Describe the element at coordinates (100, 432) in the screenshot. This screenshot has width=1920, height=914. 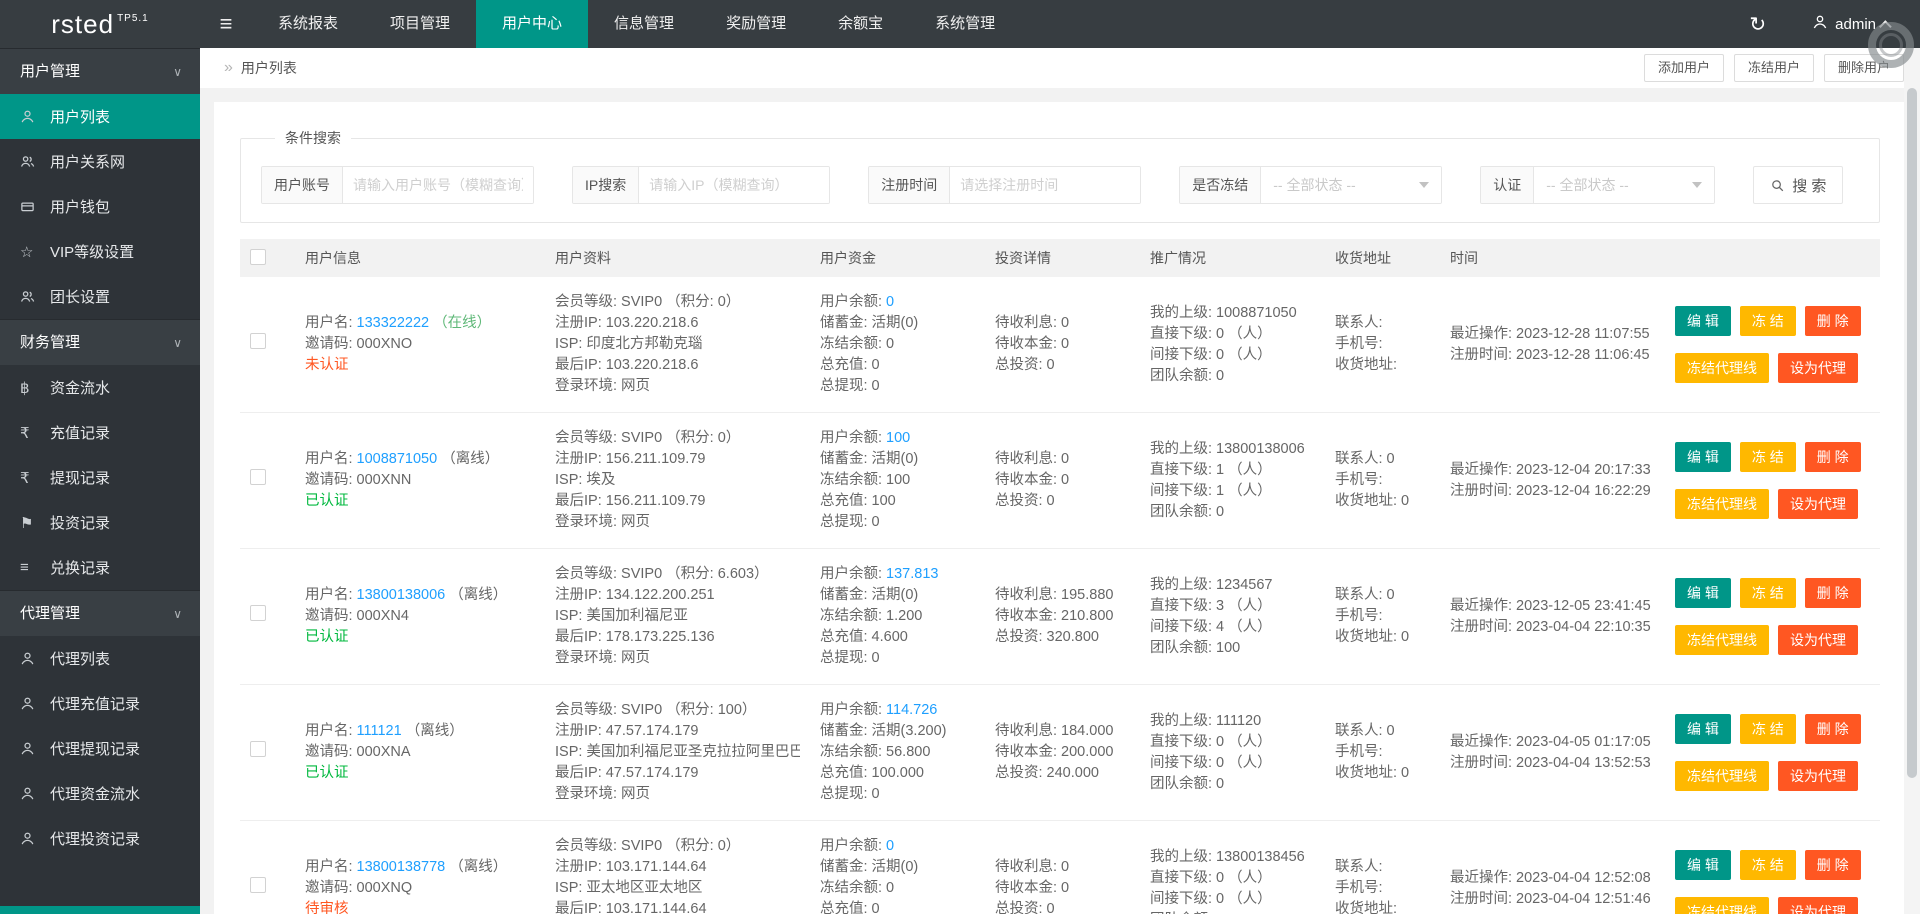
I see `sidebar-item: ₹ 充值记录` at that location.